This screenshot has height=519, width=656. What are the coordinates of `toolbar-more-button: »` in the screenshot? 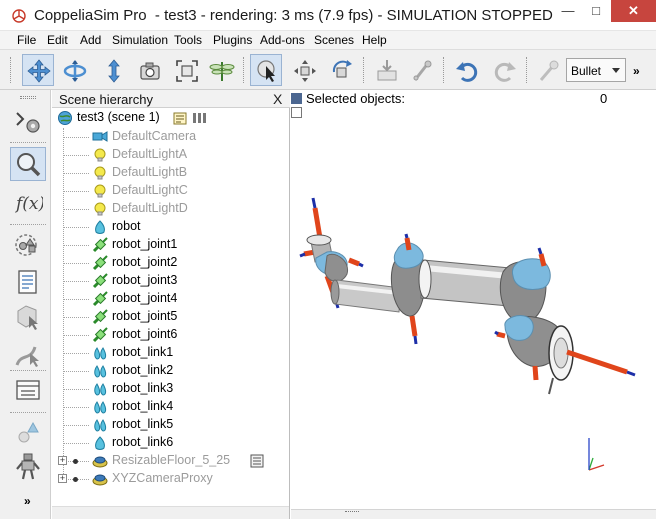 It's located at (636, 71).